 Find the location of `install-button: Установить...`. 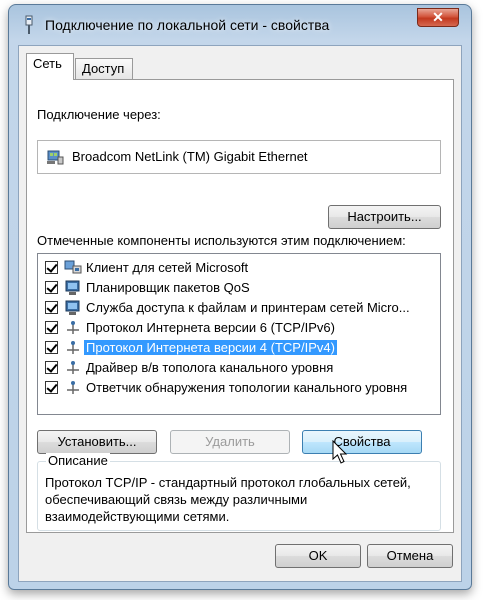

install-button: Установить... is located at coordinates (97, 442).